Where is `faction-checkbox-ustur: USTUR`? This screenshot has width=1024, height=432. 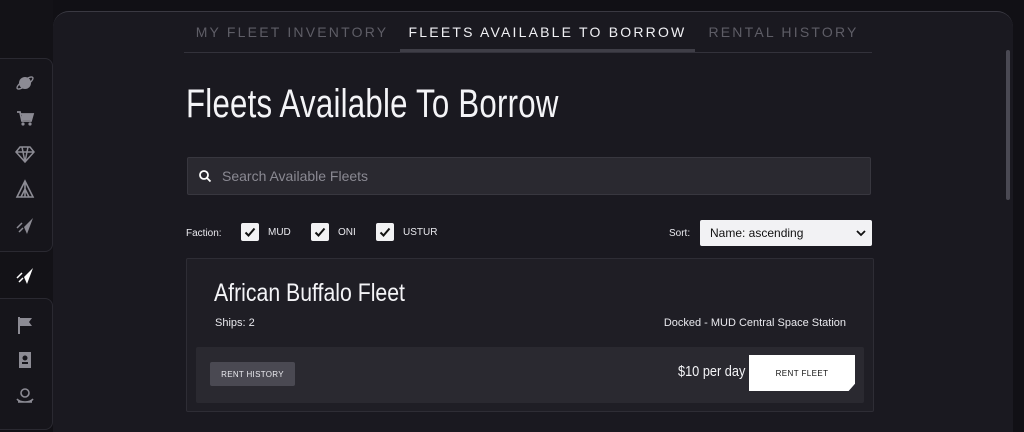
faction-checkbox-ustur: USTUR is located at coordinates (406, 232).